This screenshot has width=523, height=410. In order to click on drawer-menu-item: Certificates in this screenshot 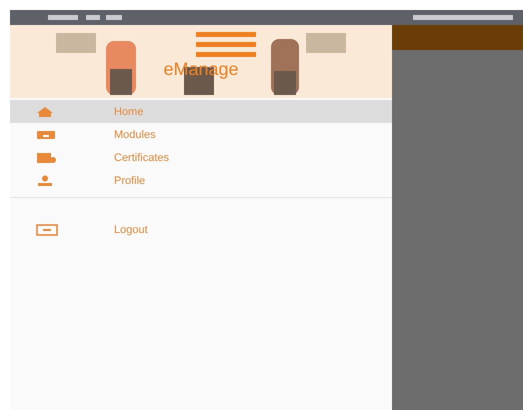, I will do `click(201, 157)`.